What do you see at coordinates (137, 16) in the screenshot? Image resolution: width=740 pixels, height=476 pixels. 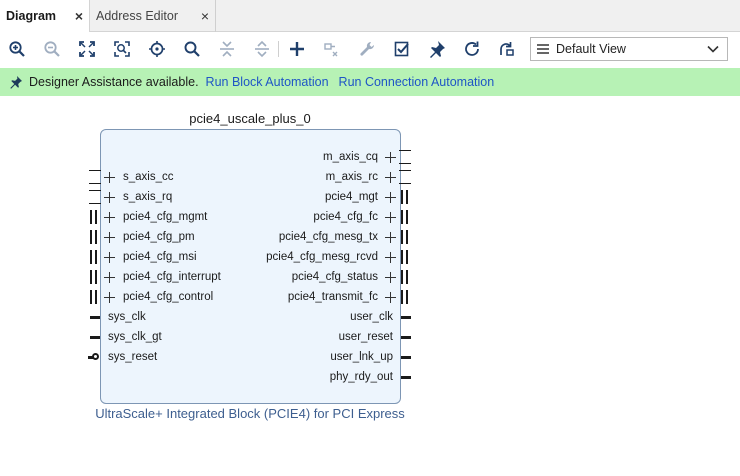 I see `tab-address-editor-label: Address Editor` at bounding box center [137, 16].